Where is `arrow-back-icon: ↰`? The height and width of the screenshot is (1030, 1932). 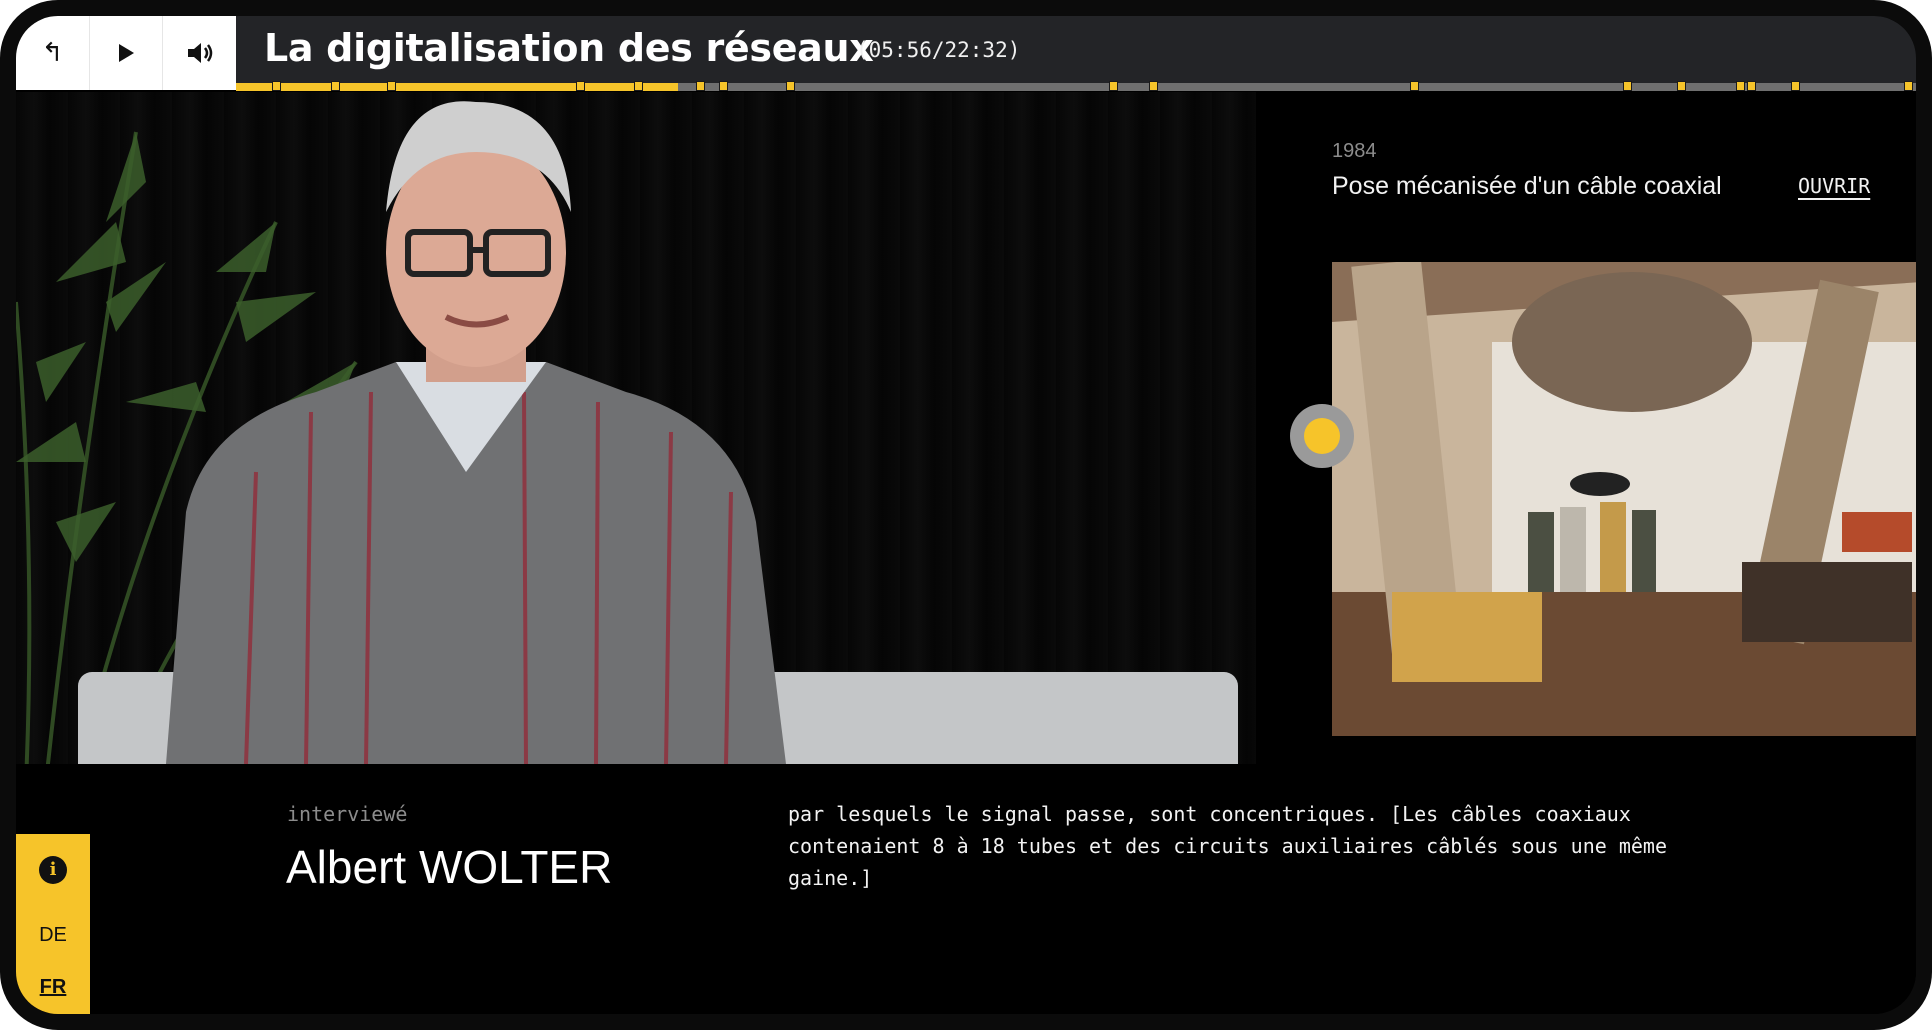 arrow-back-icon: ↰ is located at coordinates (52, 53).